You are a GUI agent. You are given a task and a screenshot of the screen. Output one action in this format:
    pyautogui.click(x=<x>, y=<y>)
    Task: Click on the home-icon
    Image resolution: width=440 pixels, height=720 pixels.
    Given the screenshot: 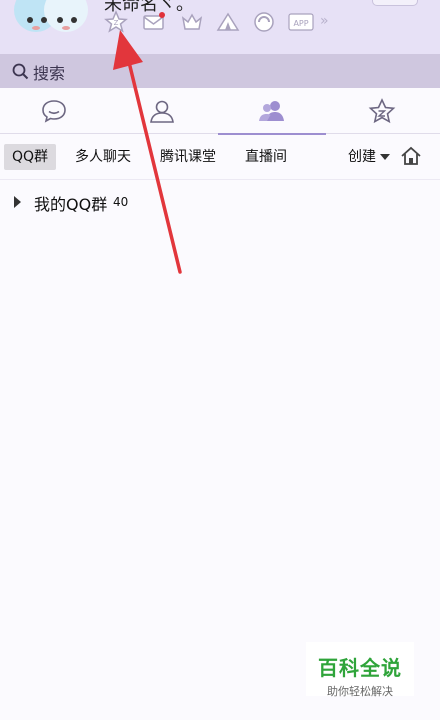 What is the action you would take?
    pyautogui.click(x=411, y=156)
    